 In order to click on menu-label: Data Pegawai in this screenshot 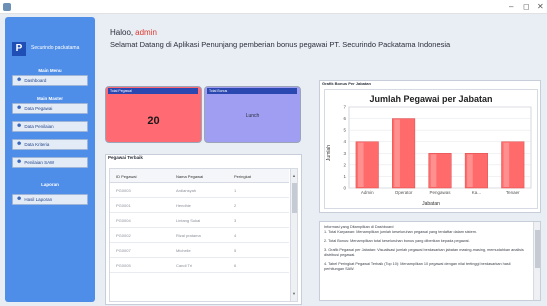, I will do `click(38, 108)`.